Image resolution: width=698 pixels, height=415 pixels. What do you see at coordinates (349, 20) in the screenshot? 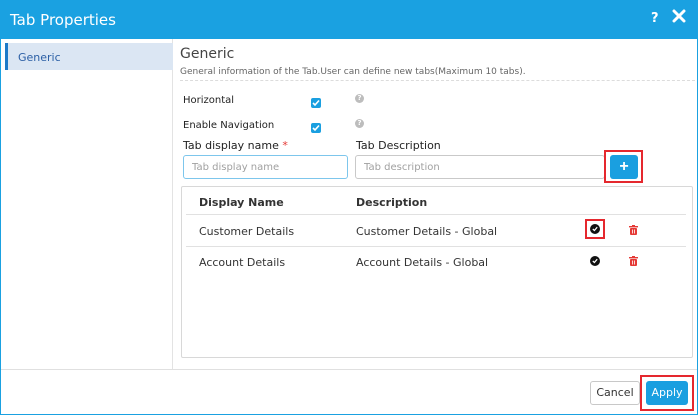
I see `dialog-titlebar: Tab Properties ?` at bounding box center [349, 20].